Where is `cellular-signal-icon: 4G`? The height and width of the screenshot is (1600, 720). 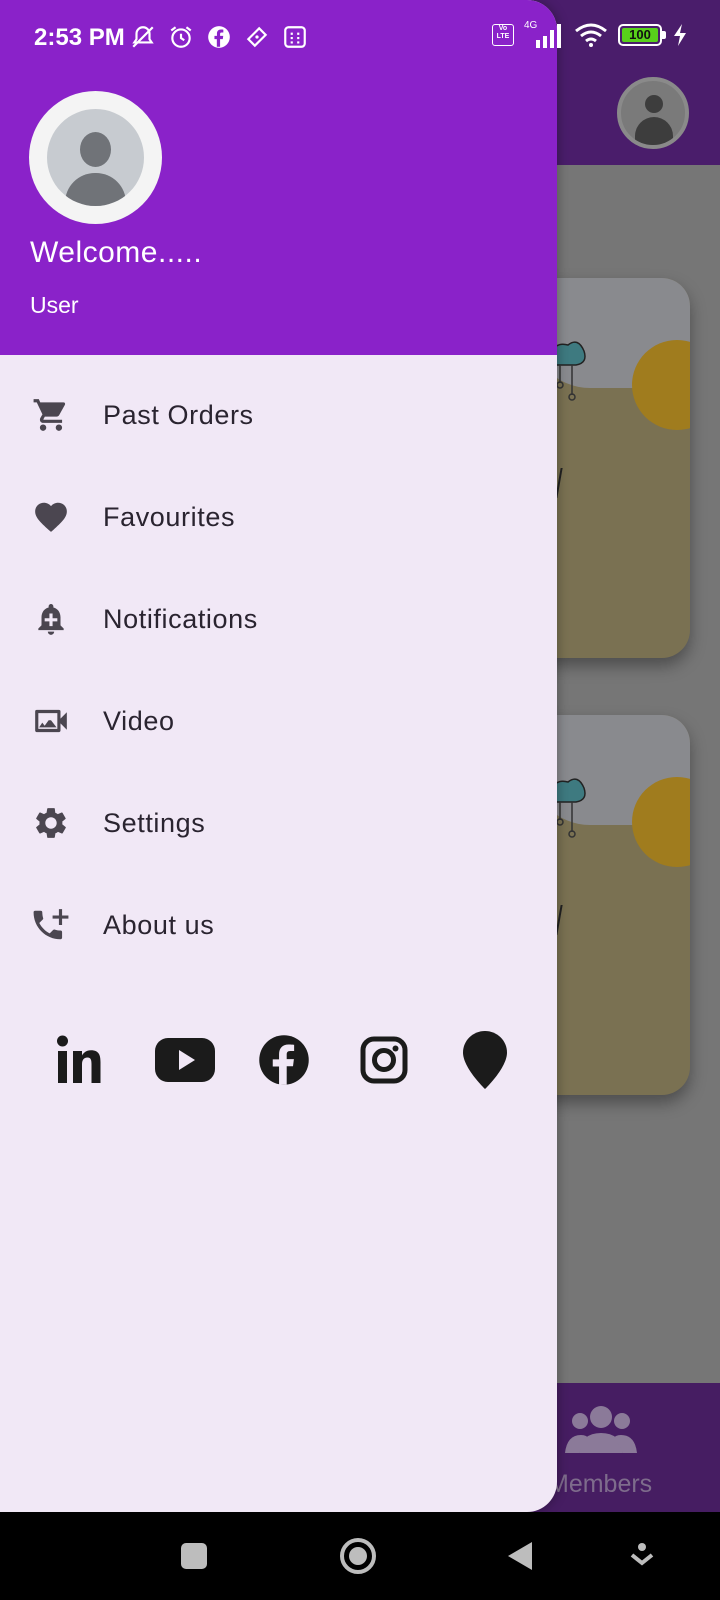
cellular-signal-icon: 4G is located at coordinates (544, 34).